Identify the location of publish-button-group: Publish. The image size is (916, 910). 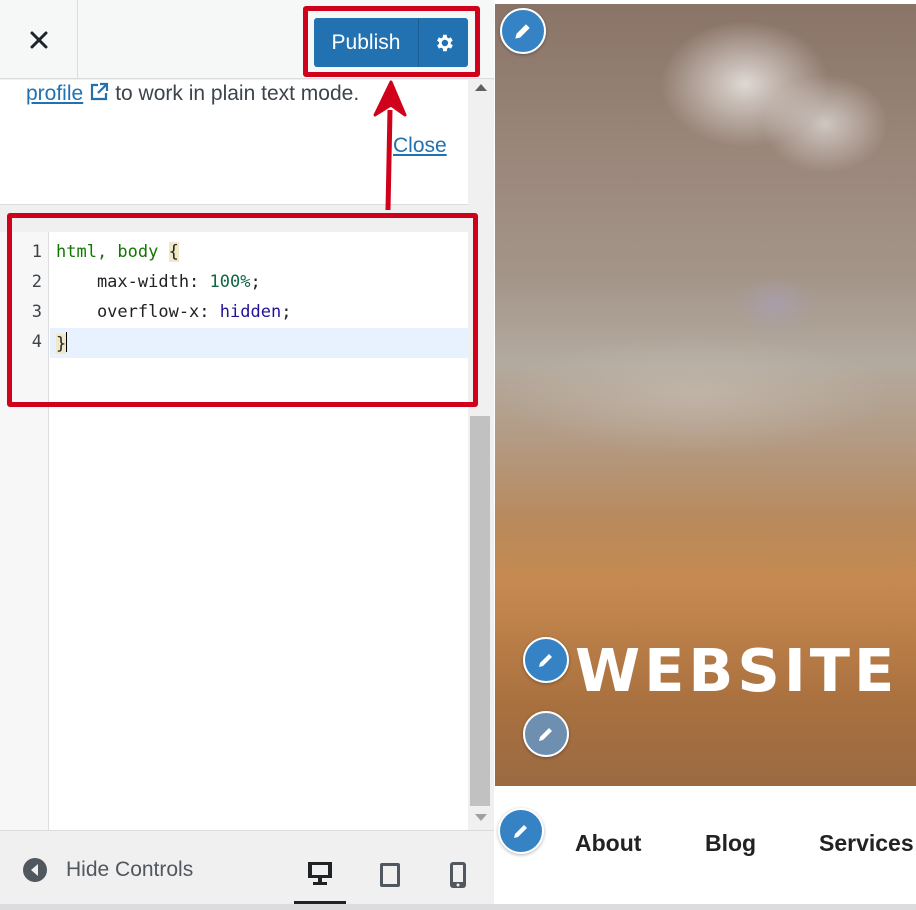
(391, 42).